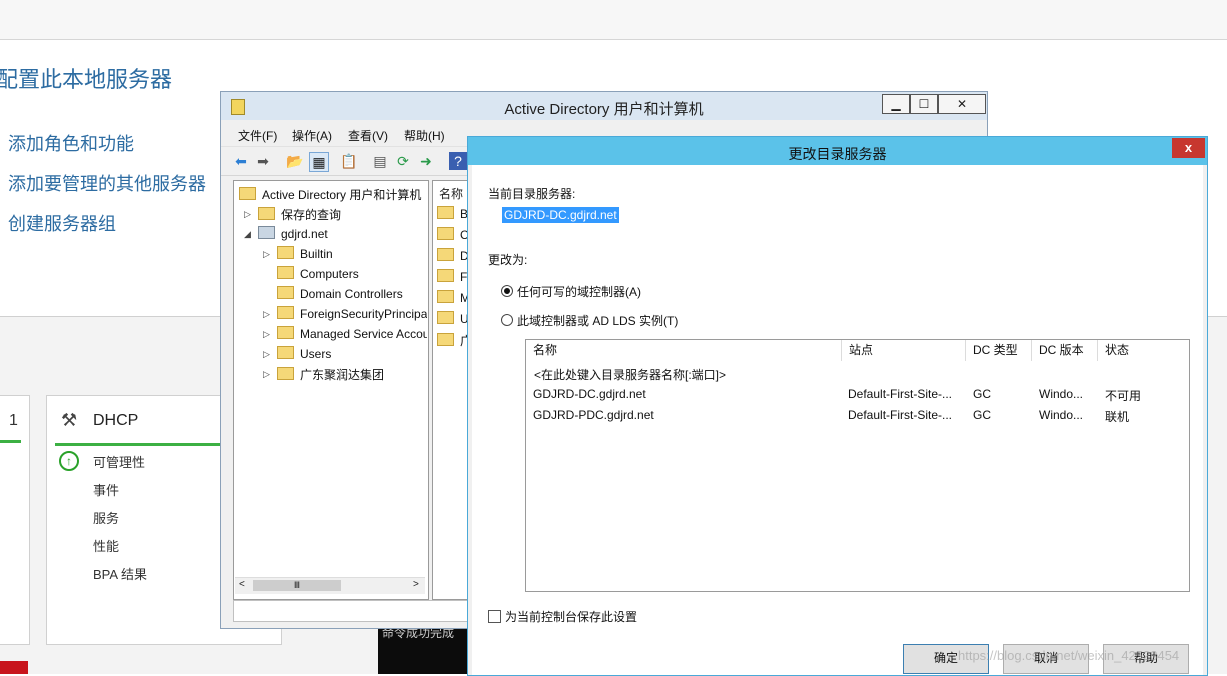 The height and width of the screenshot is (676, 1227). What do you see at coordinates (363, 314) in the screenshot?
I see `tree-item-label: ForeignSecurityPrincipals` at bounding box center [363, 314].